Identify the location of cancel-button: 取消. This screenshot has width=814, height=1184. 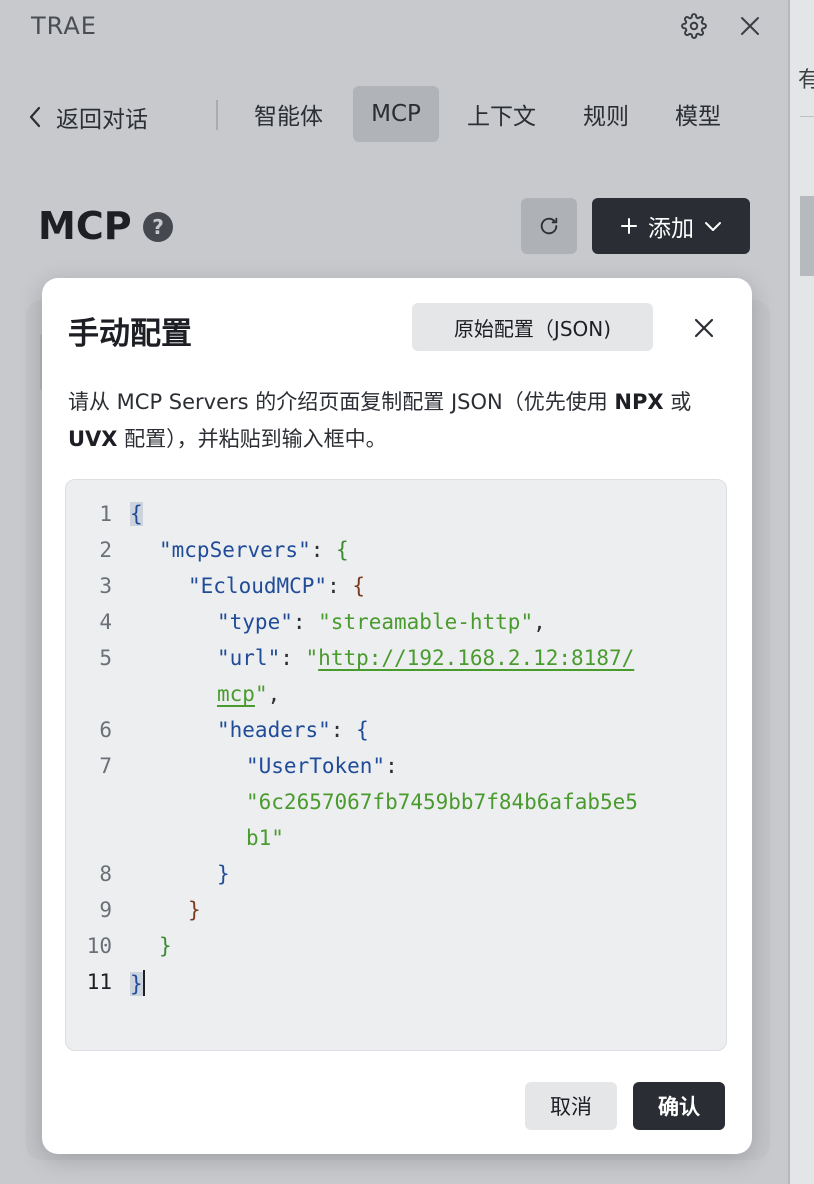
(571, 1106).